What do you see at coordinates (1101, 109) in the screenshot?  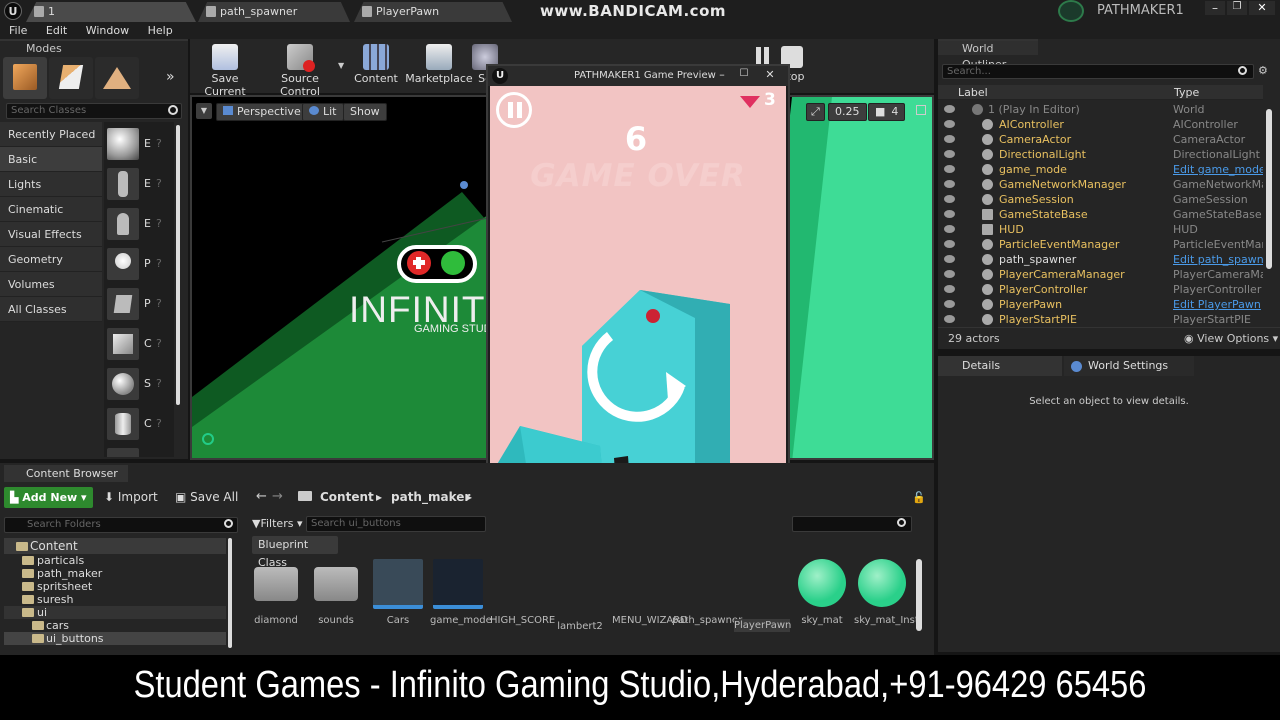 I see `outliner-row: 1 (Play In Editor) World` at bounding box center [1101, 109].